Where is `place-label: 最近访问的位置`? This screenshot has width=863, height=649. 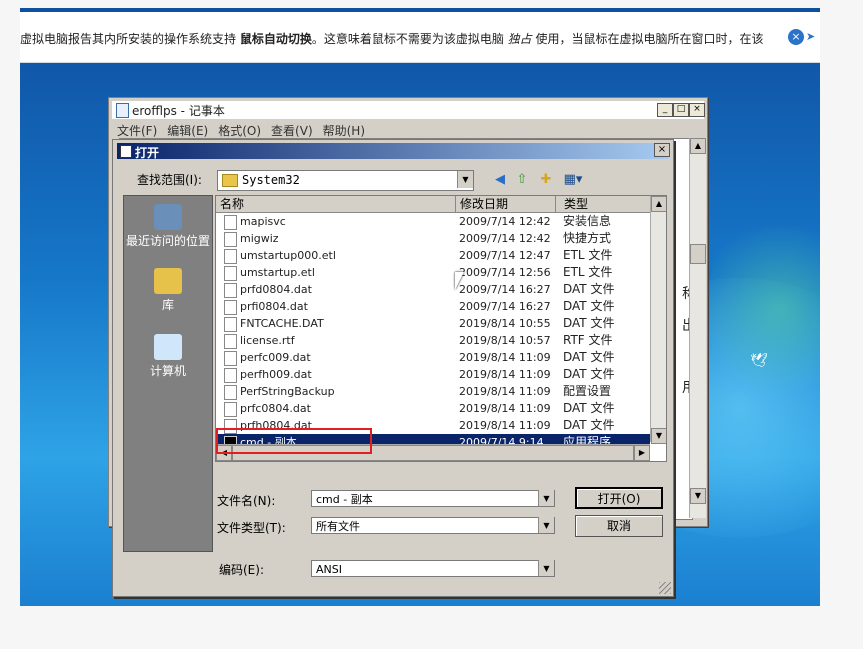 place-label: 最近访问的位置 is located at coordinates (167, 241).